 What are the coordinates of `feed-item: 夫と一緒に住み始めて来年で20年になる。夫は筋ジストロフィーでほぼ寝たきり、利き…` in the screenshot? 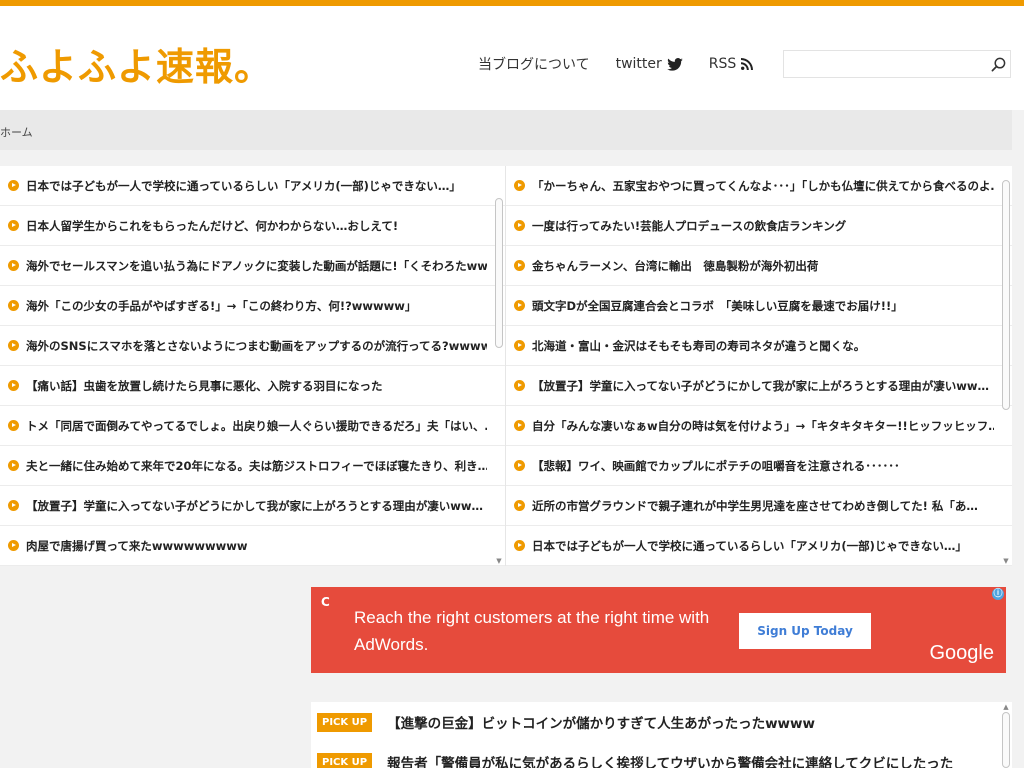 It's located at (252, 466).